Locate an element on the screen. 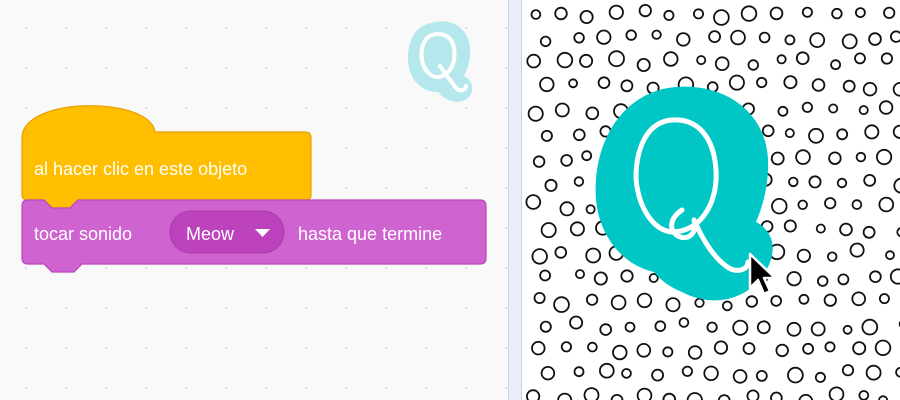 The image size is (900, 400). arrow-pointer-icon is located at coordinates (762, 274).